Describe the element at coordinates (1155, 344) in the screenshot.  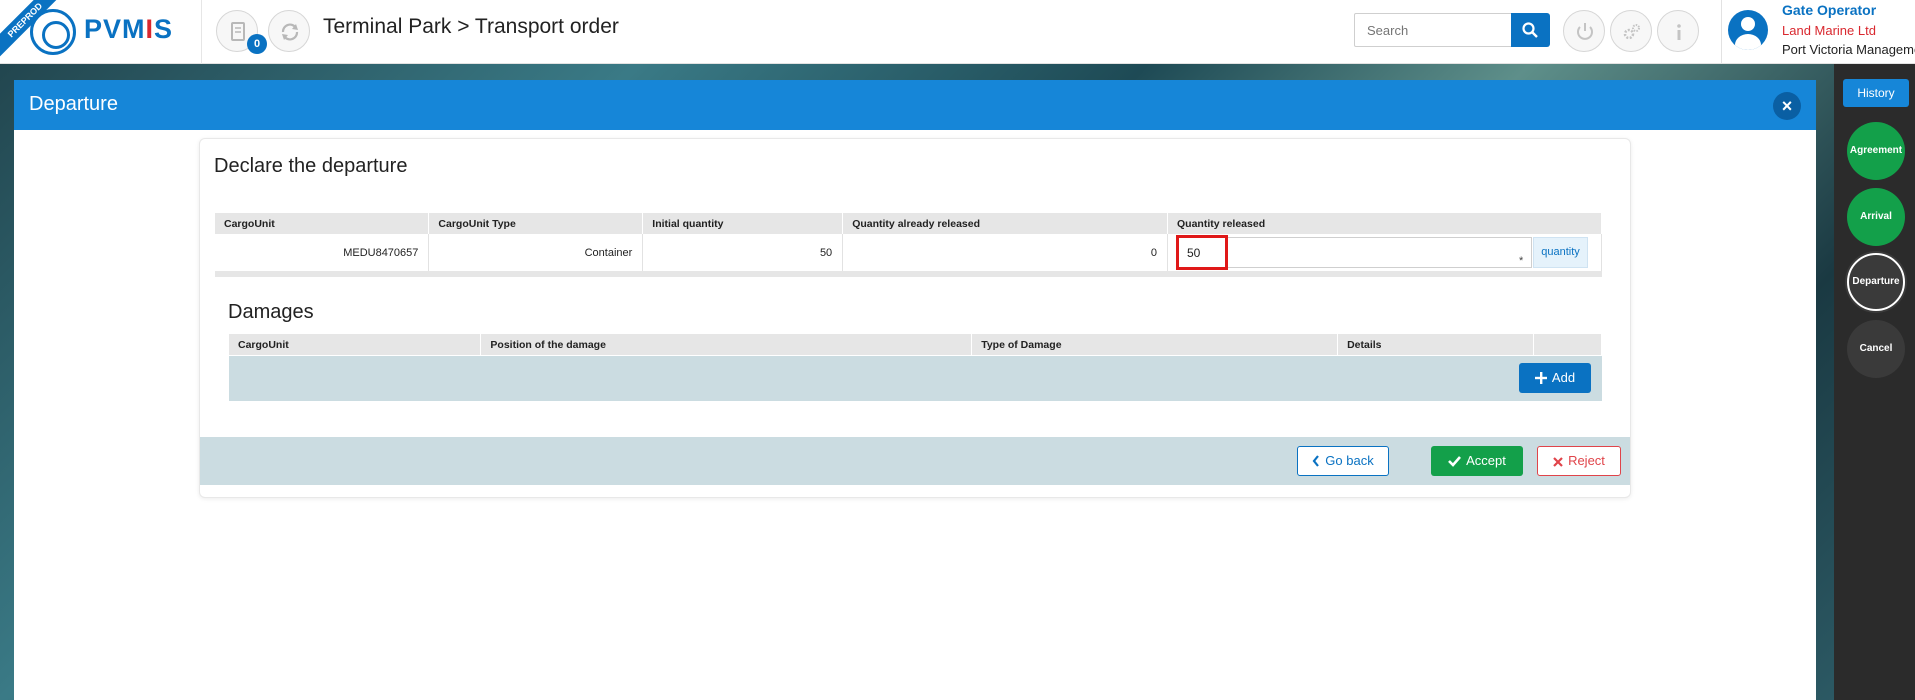
I see `column-header: Type of Damage` at that location.